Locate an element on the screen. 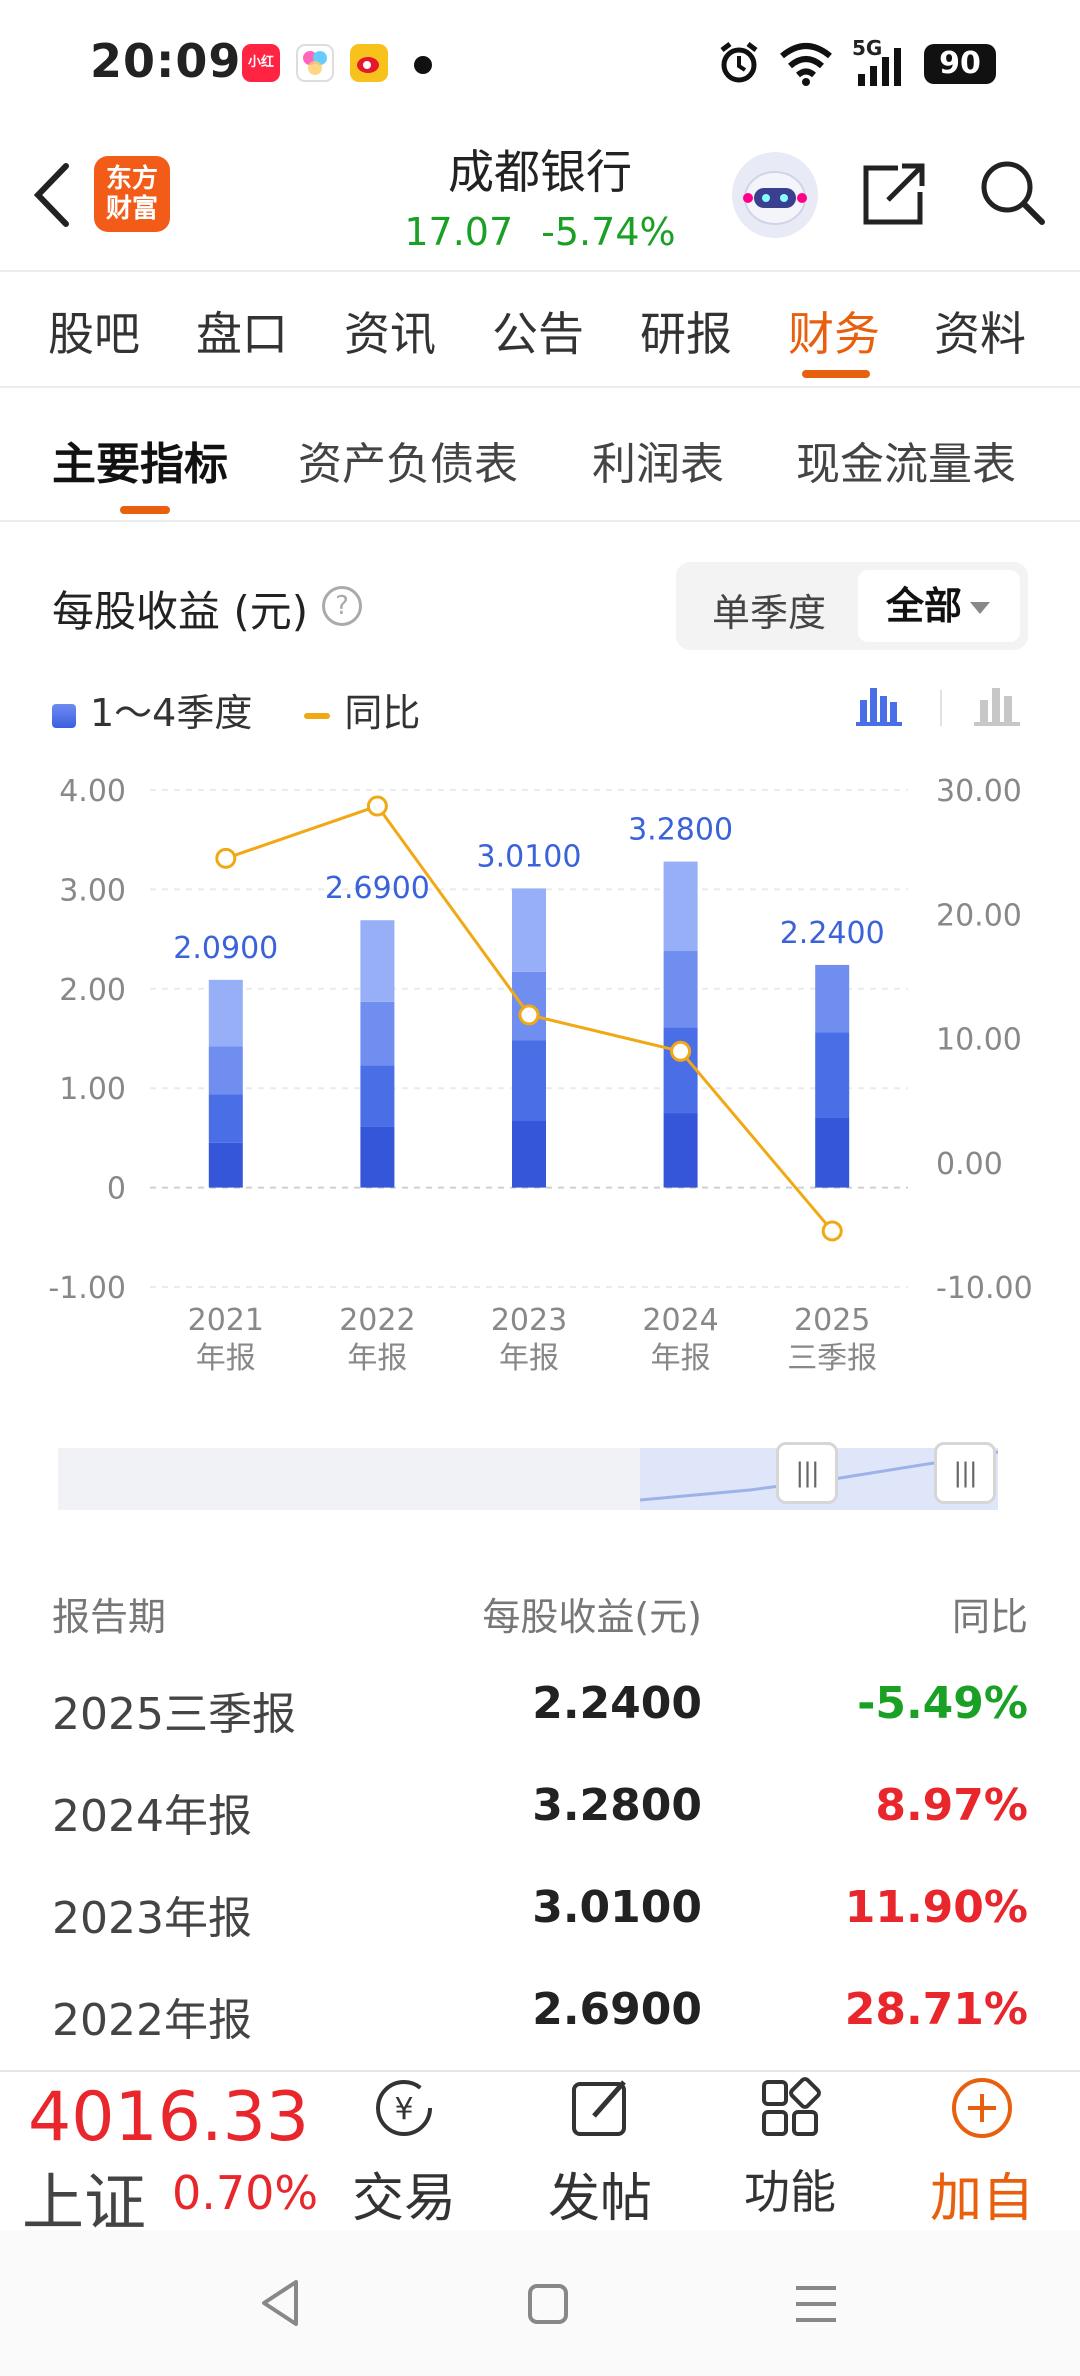 The width and height of the screenshot is (1080, 2376). weibo-icon is located at coordinates (369, 63).